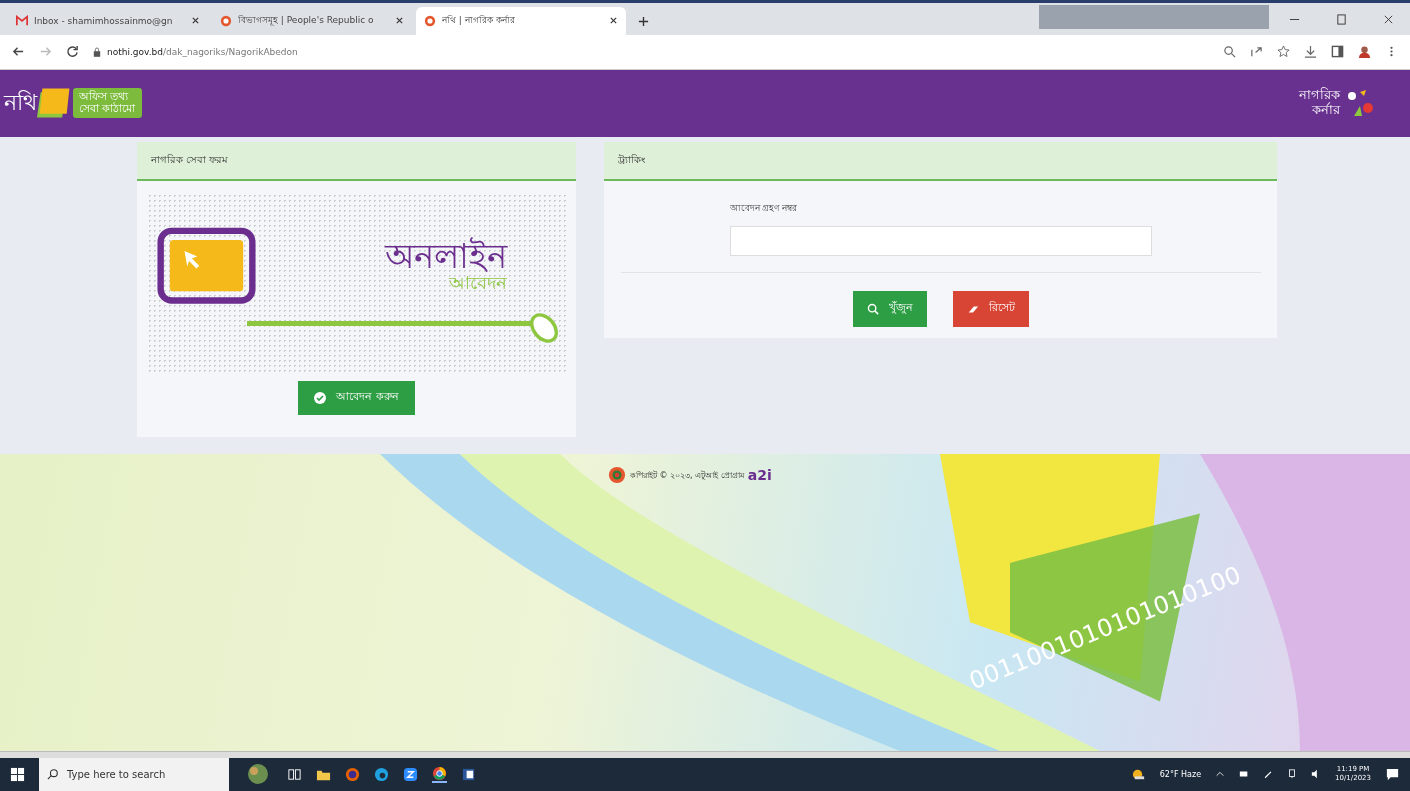  I want to click on logo-tagline: অফিস তথ্য সেবা কাঠামো, so click(107, 103).